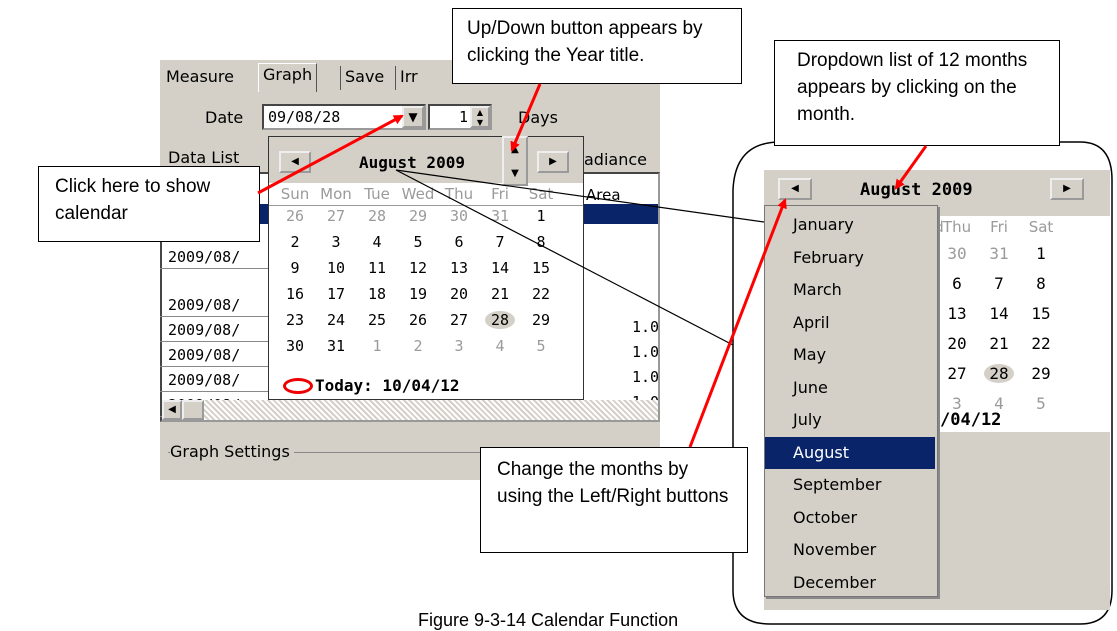 The height and width of the screenshot is (631, 1117). Describe the element at coordinates (850, 388) in the screenshot. I see `month-option-june: June` at that location.